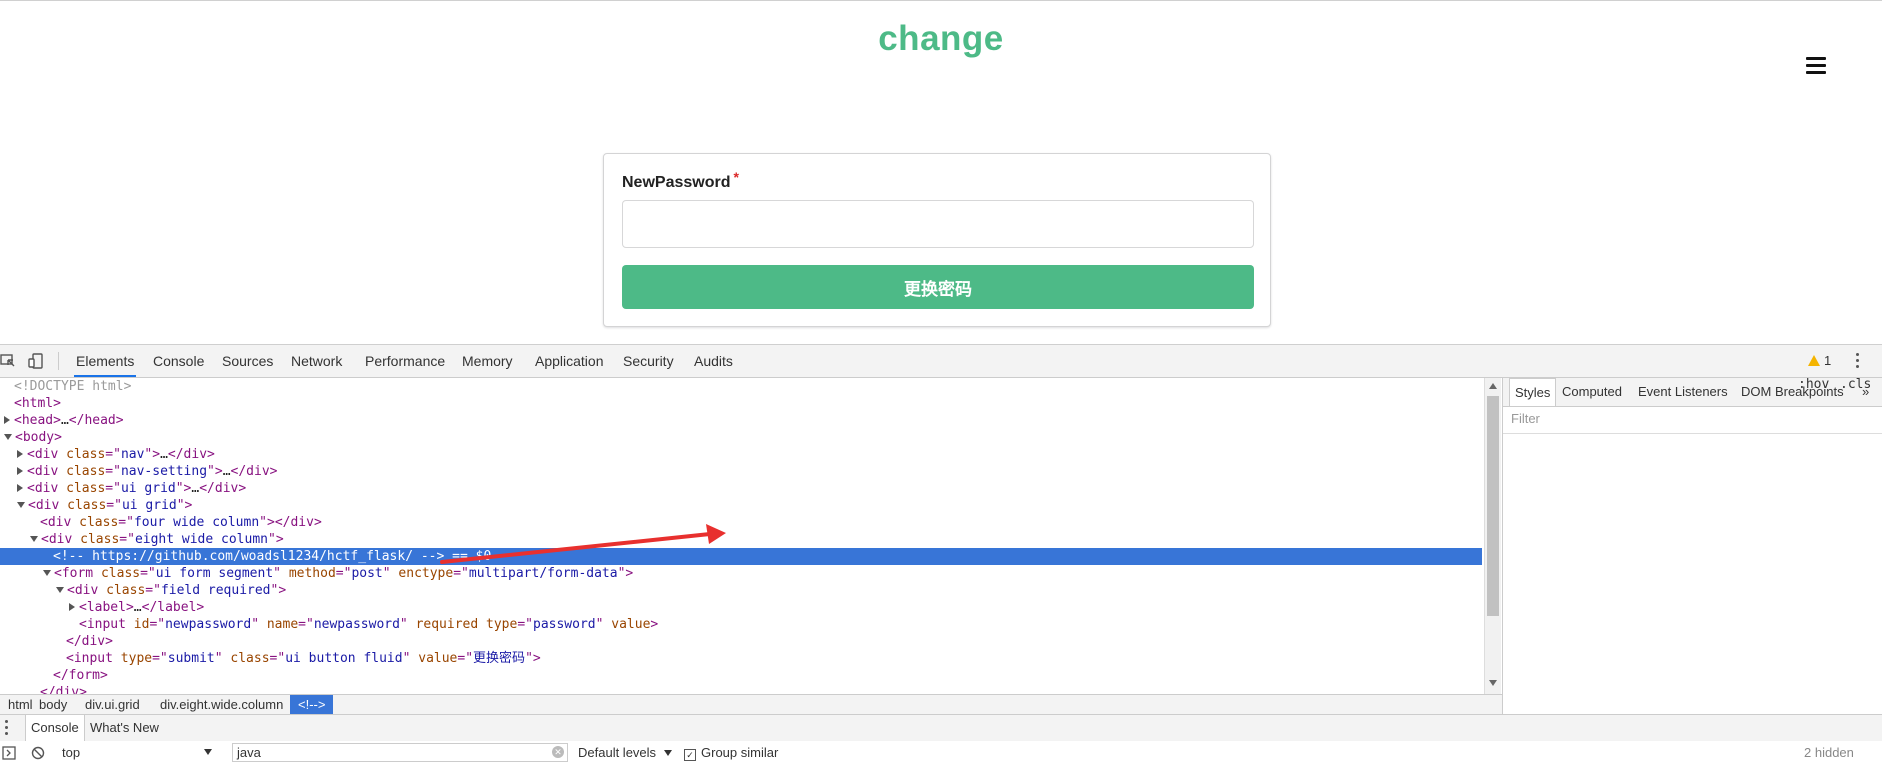 Image resolution: width=1882 pixels, height=766 pixels. What do you see at coordinates (569, 361) in the screenshot?
I see `tab-application: Application` at bounding box center [569, 361].